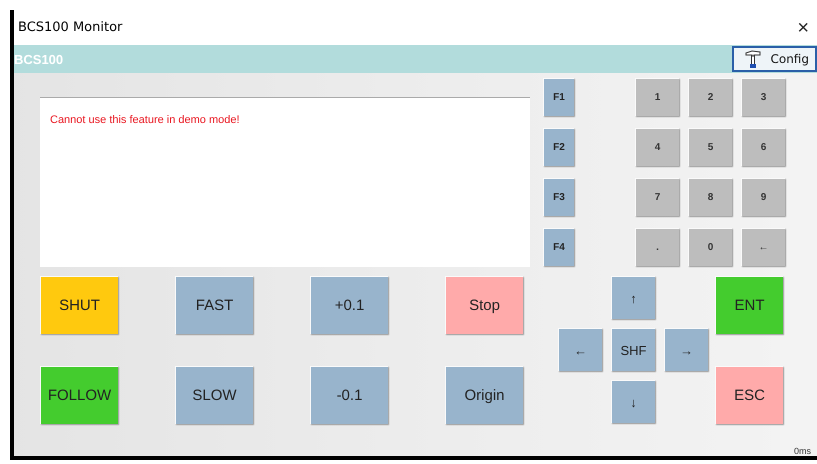 This screenshot has width=817, height=464. What do you see at coordinates (633, 297) in the screenshot?
I see `navigation-key: ↑` at bounding box center [633, 297].